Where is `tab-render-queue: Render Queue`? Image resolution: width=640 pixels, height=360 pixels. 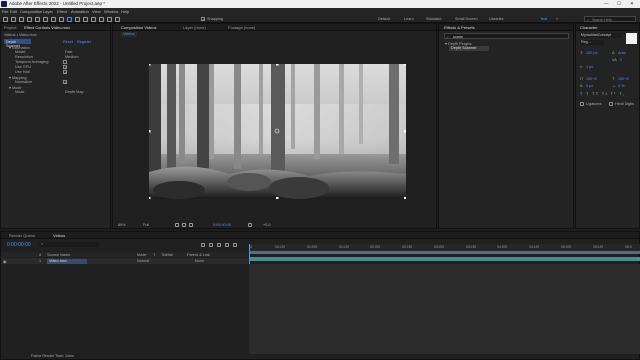
tab-render-queue: Render Queue is located at coordinates (22, 235).